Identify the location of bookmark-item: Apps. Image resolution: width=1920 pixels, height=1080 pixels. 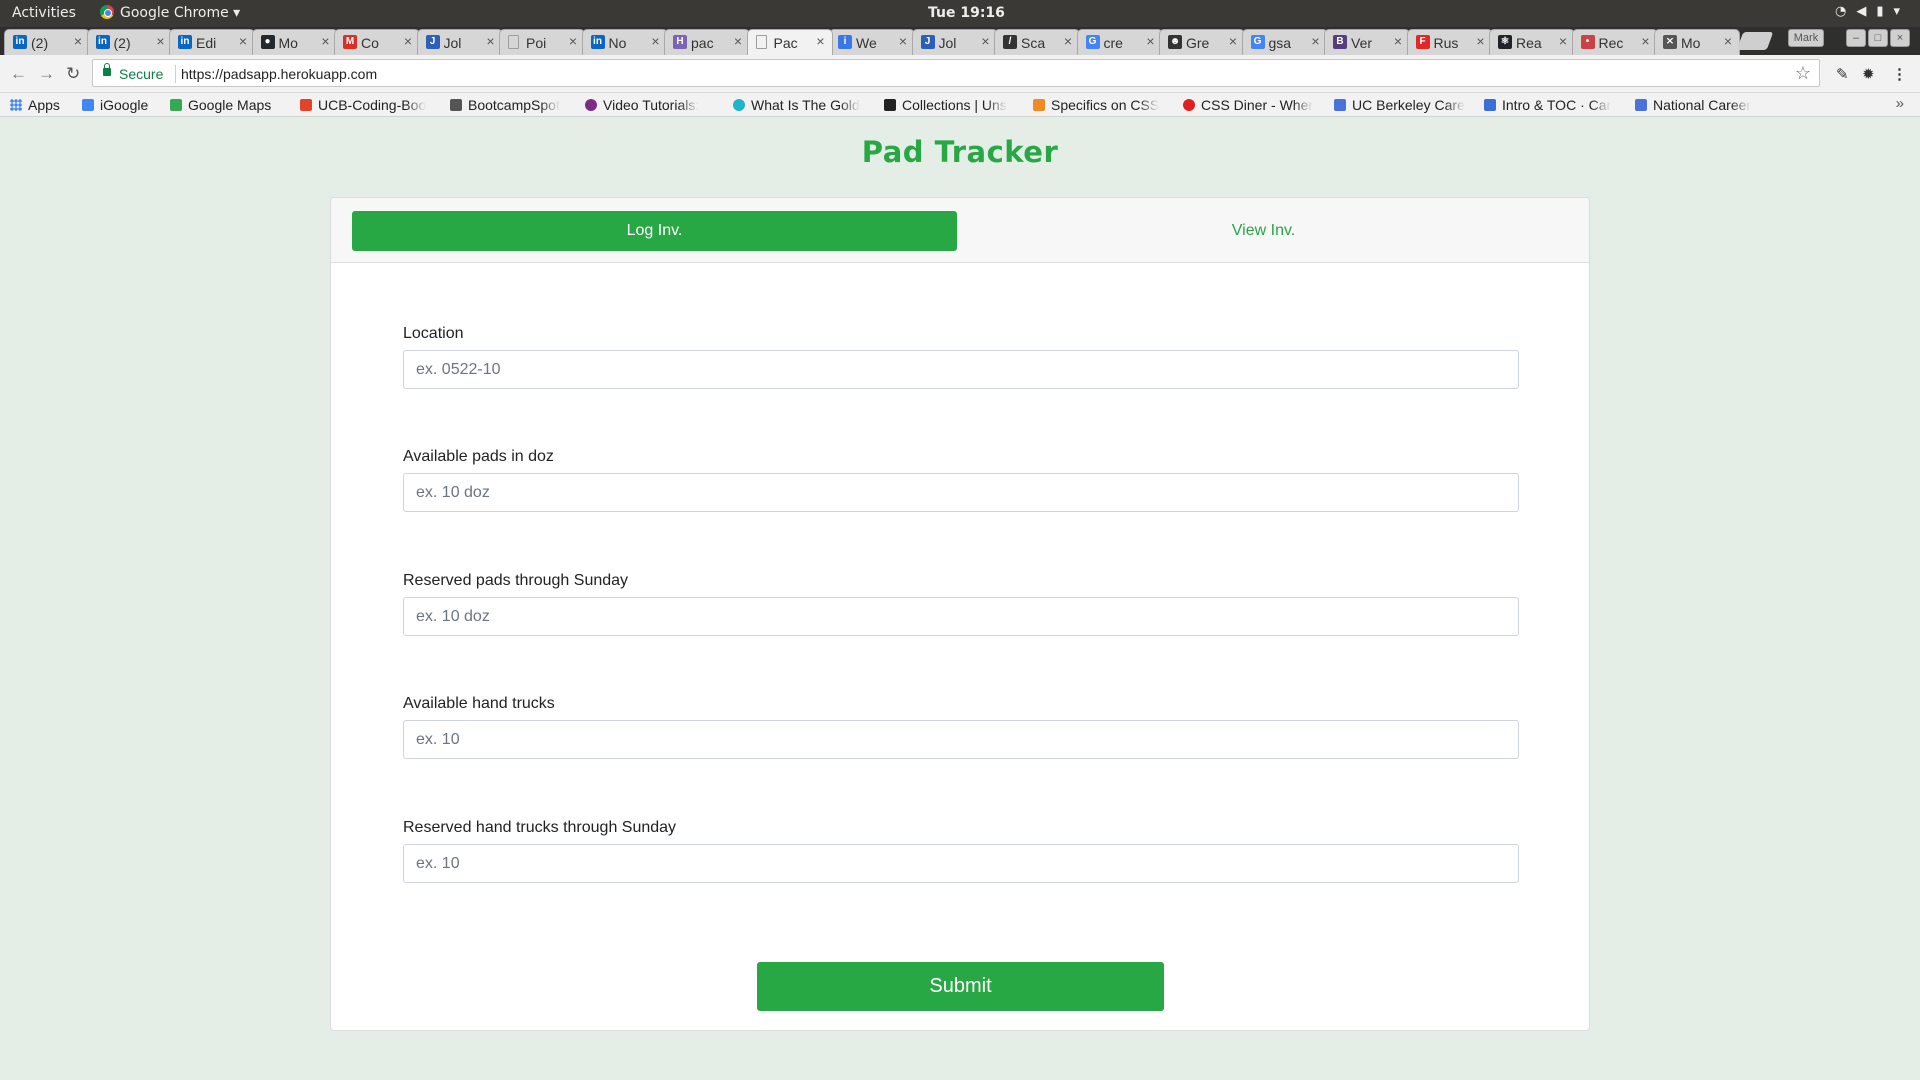
(35, 106).